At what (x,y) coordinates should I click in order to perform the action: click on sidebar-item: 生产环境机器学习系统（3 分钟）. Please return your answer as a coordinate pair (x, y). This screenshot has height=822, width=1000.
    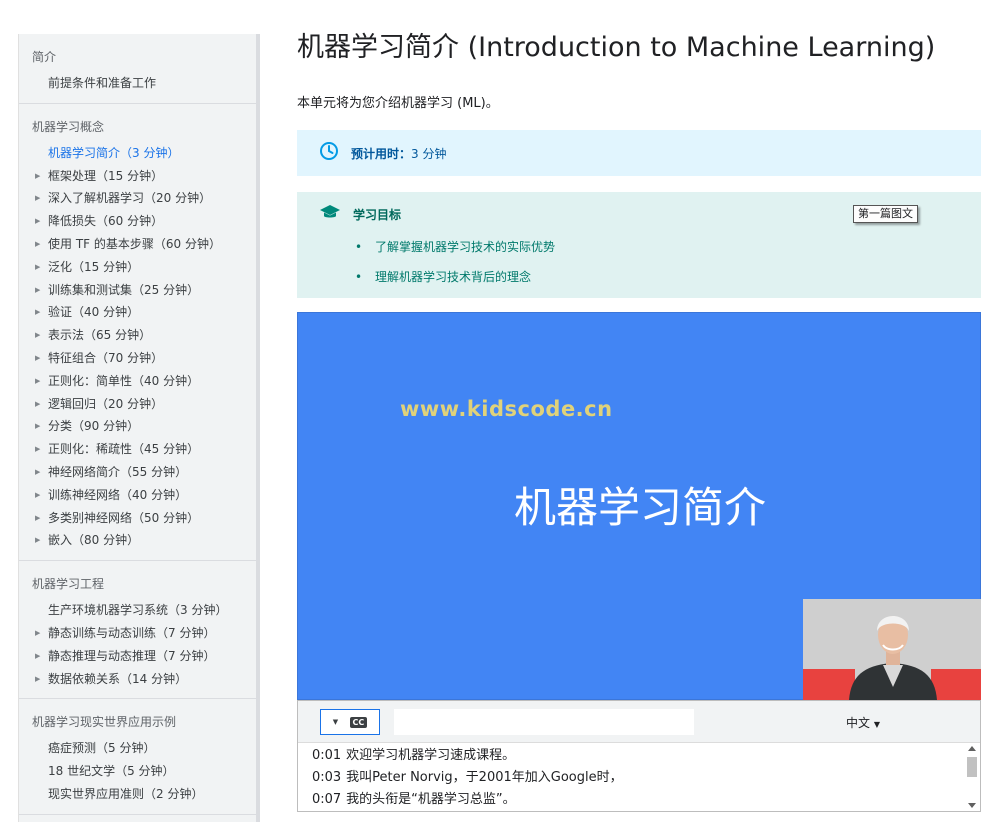
    Looking at the image, I should click on (137, 610).